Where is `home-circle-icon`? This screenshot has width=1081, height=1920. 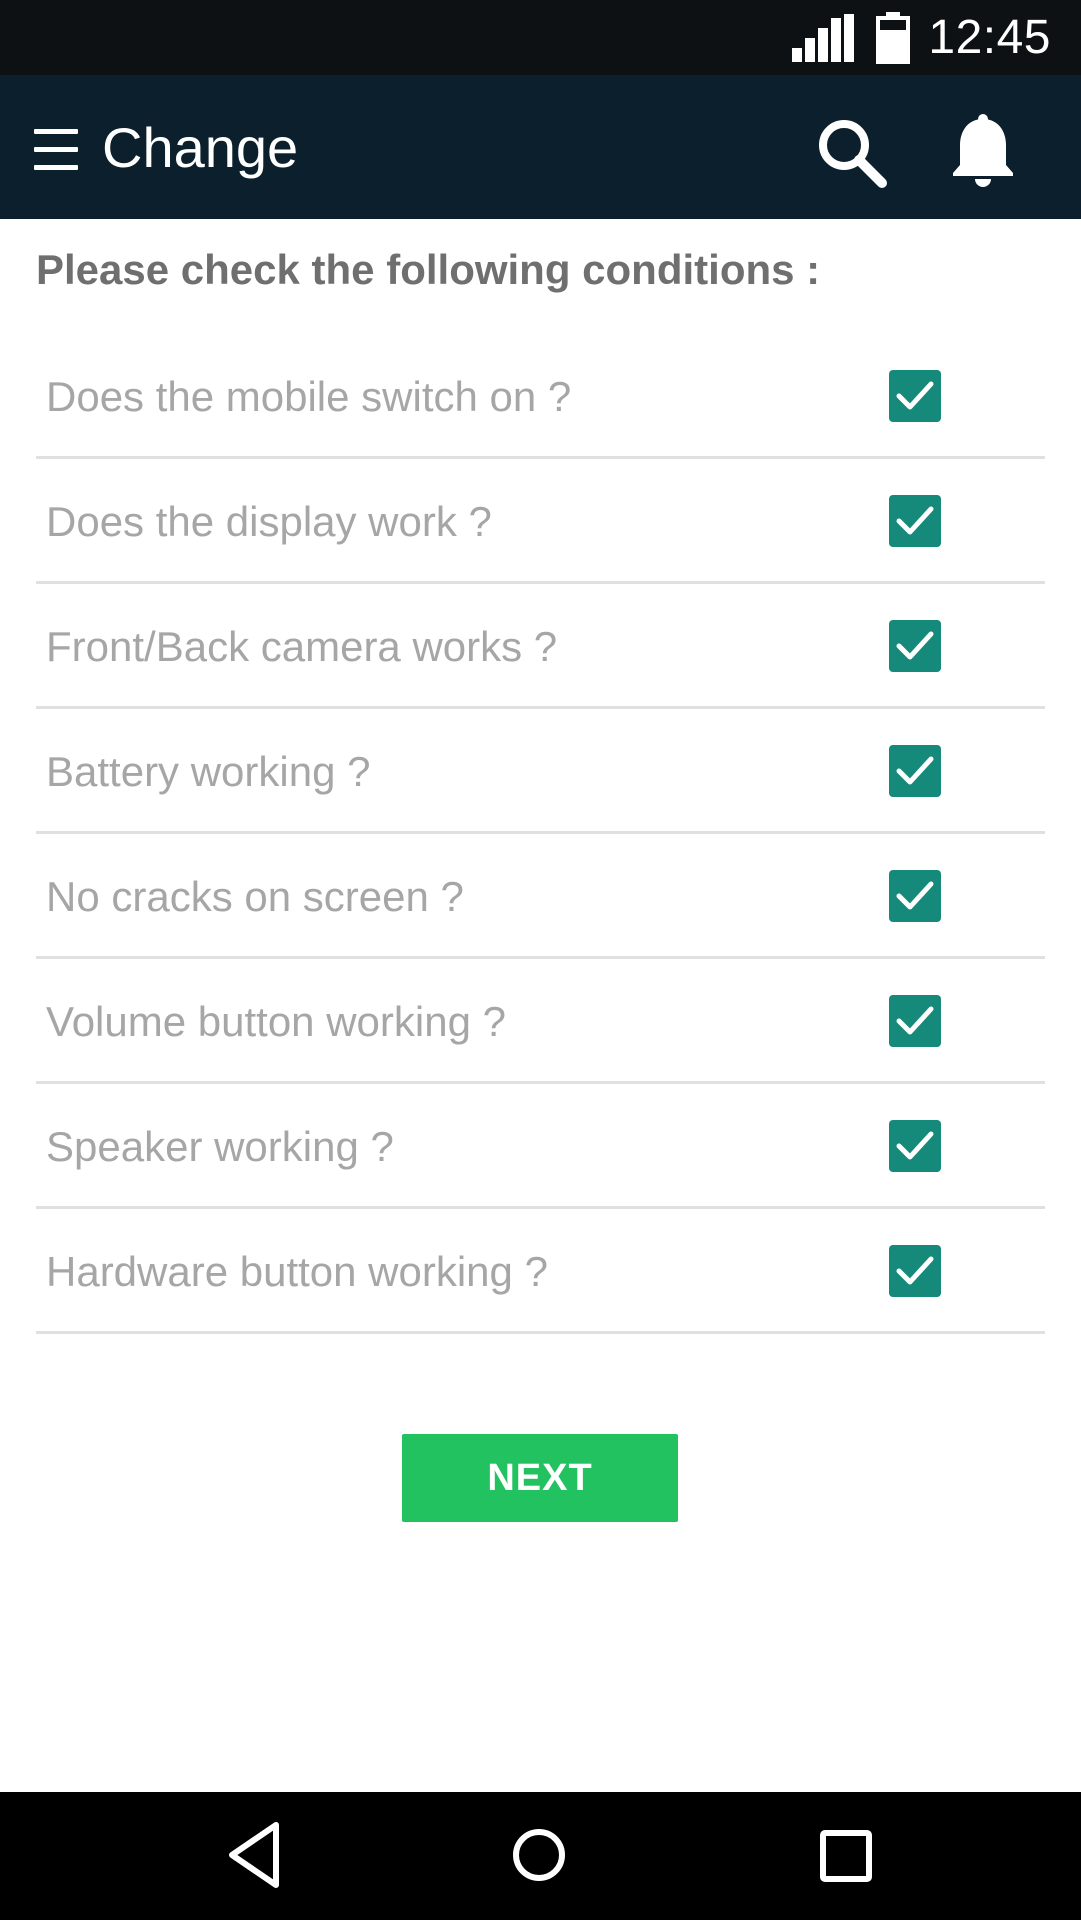 home-circle-icon is located at coordinates (539, 1855).